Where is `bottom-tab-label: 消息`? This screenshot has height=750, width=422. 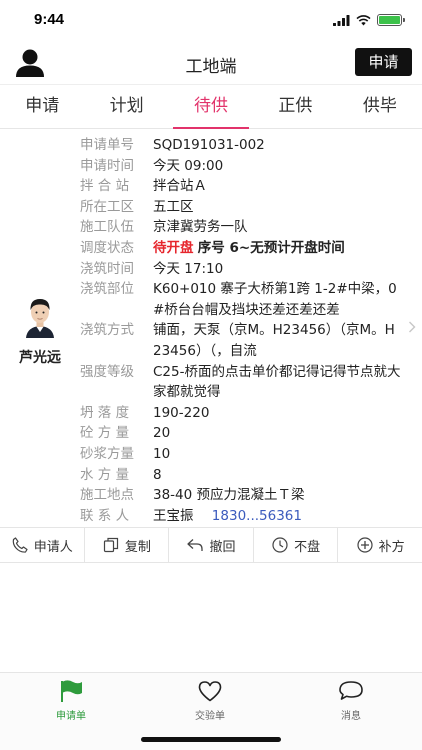
bottom-tab-label: 消息 is located at coordinates (351, 716).